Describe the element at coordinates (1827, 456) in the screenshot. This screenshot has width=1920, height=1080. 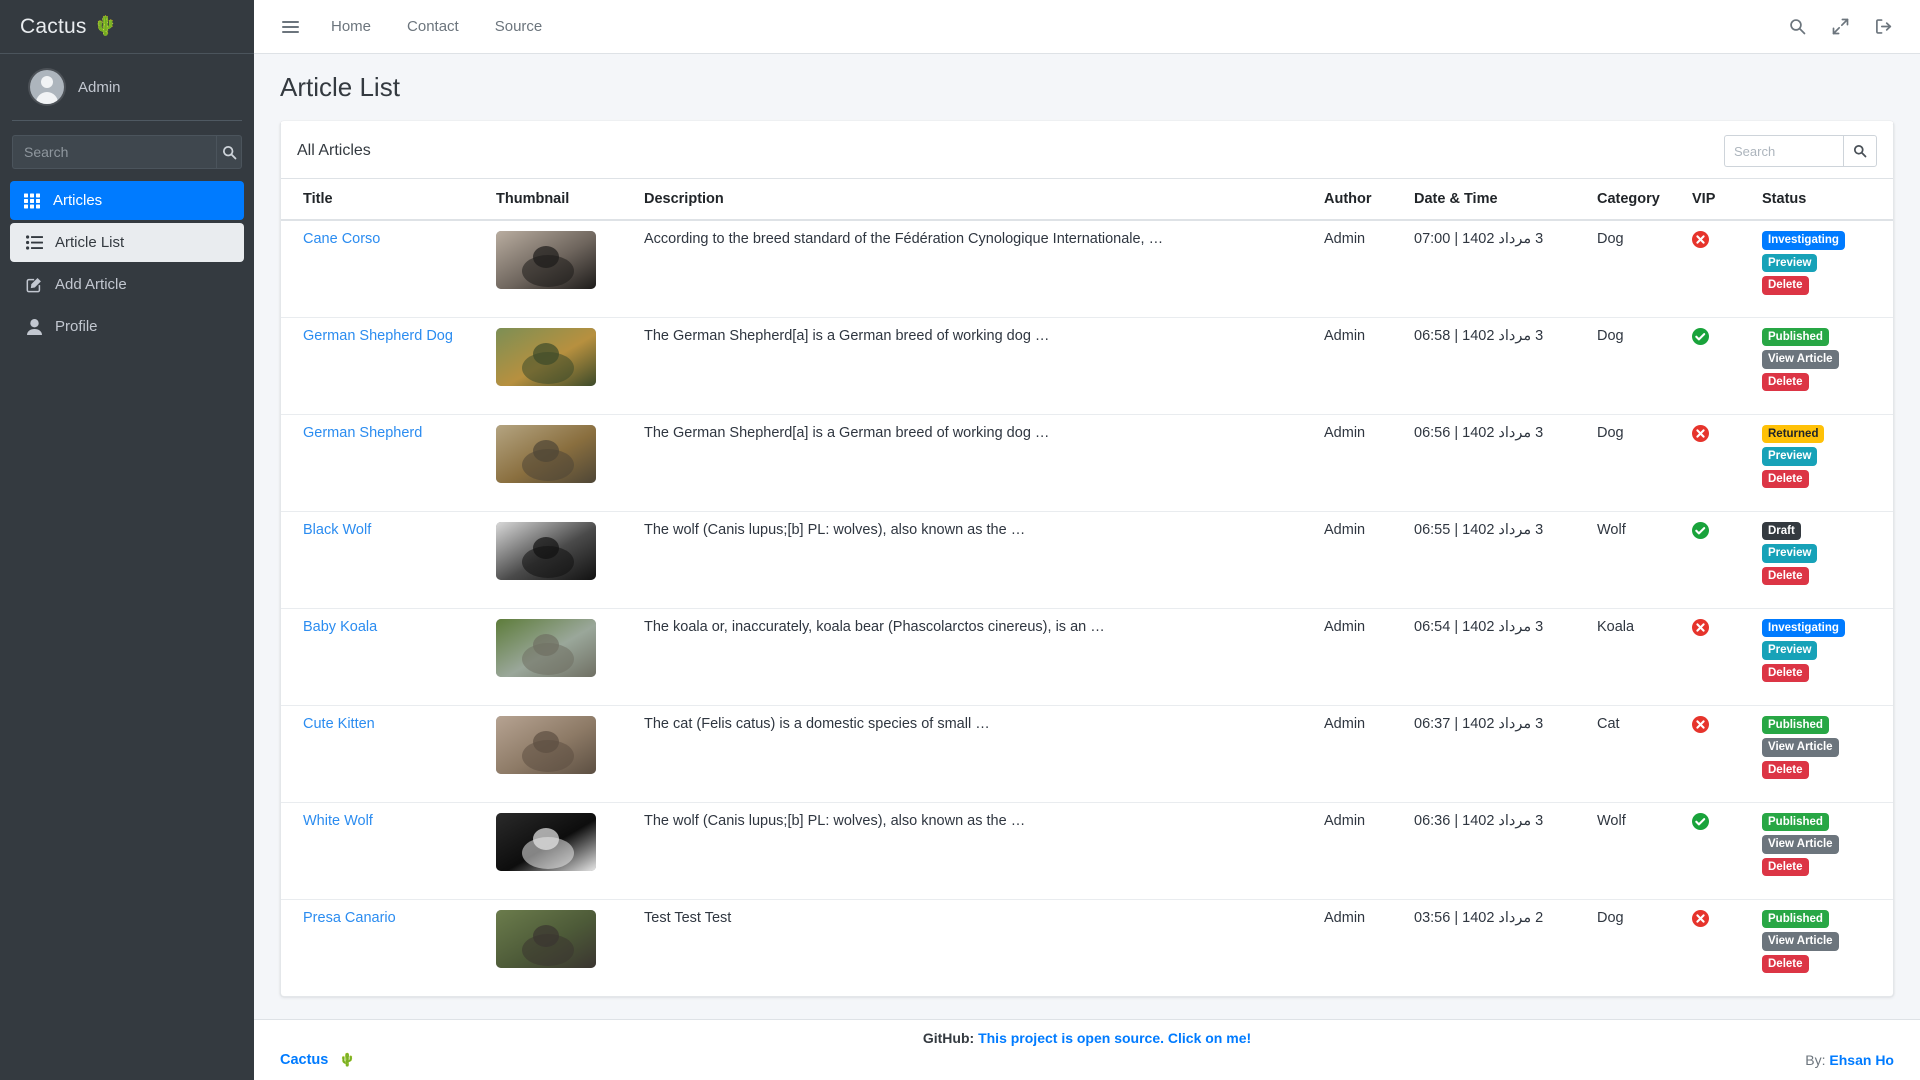
I see `status-badges: Returned Preview Delete` at that location.